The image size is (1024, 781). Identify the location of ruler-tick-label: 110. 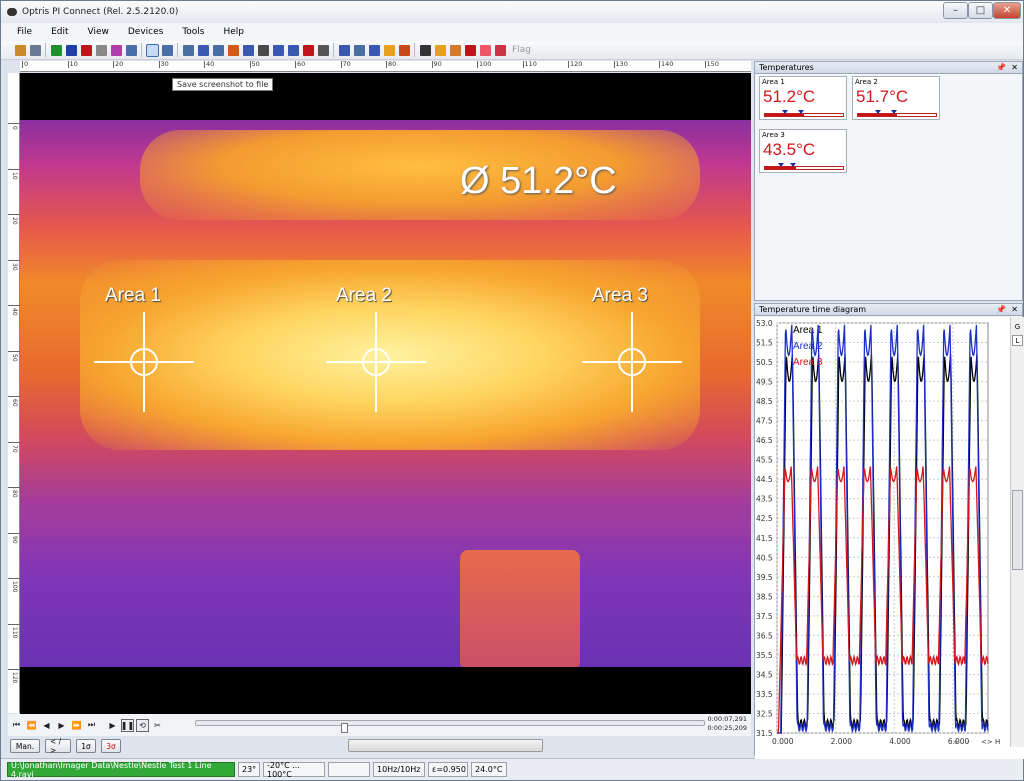
(529, 64).